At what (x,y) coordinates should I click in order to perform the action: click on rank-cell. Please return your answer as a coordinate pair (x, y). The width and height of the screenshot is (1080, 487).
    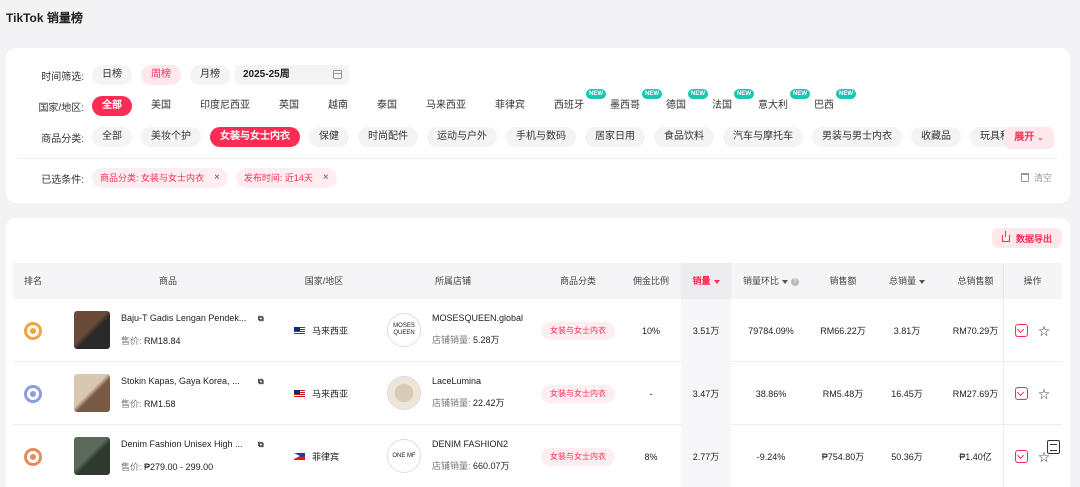
    Looking at the image, I should click on (33, 456).